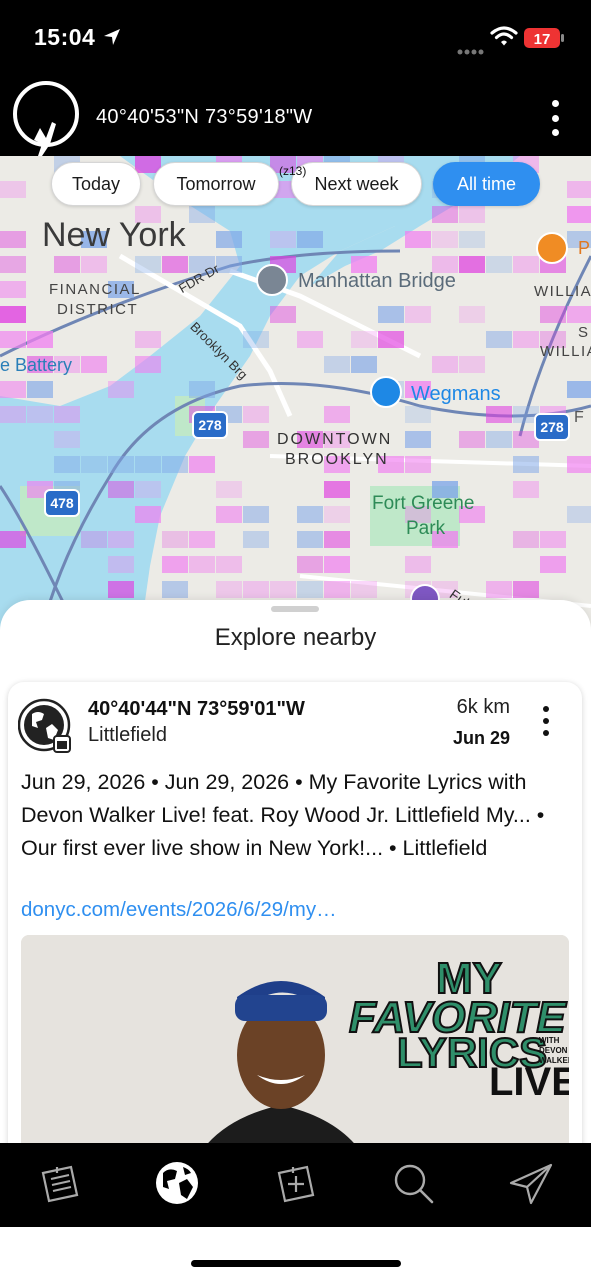 This screenshot has height=1280, width=591. Describe the element at coordinates (584, 248) in the screenshot. I see `map-label-p: P` at that location.